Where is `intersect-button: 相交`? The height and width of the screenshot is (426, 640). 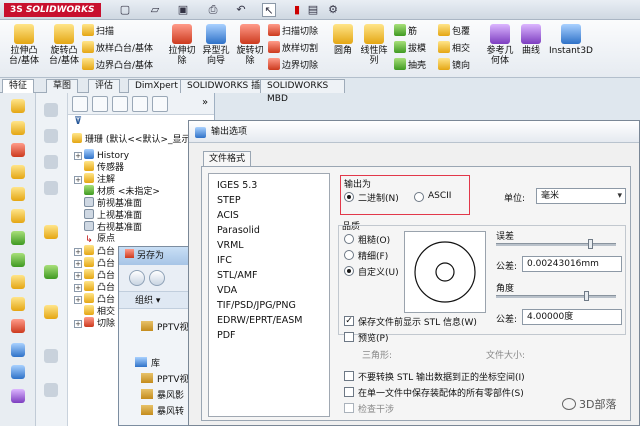 intersect-button: 相交 is located at coordinates (454, 48).